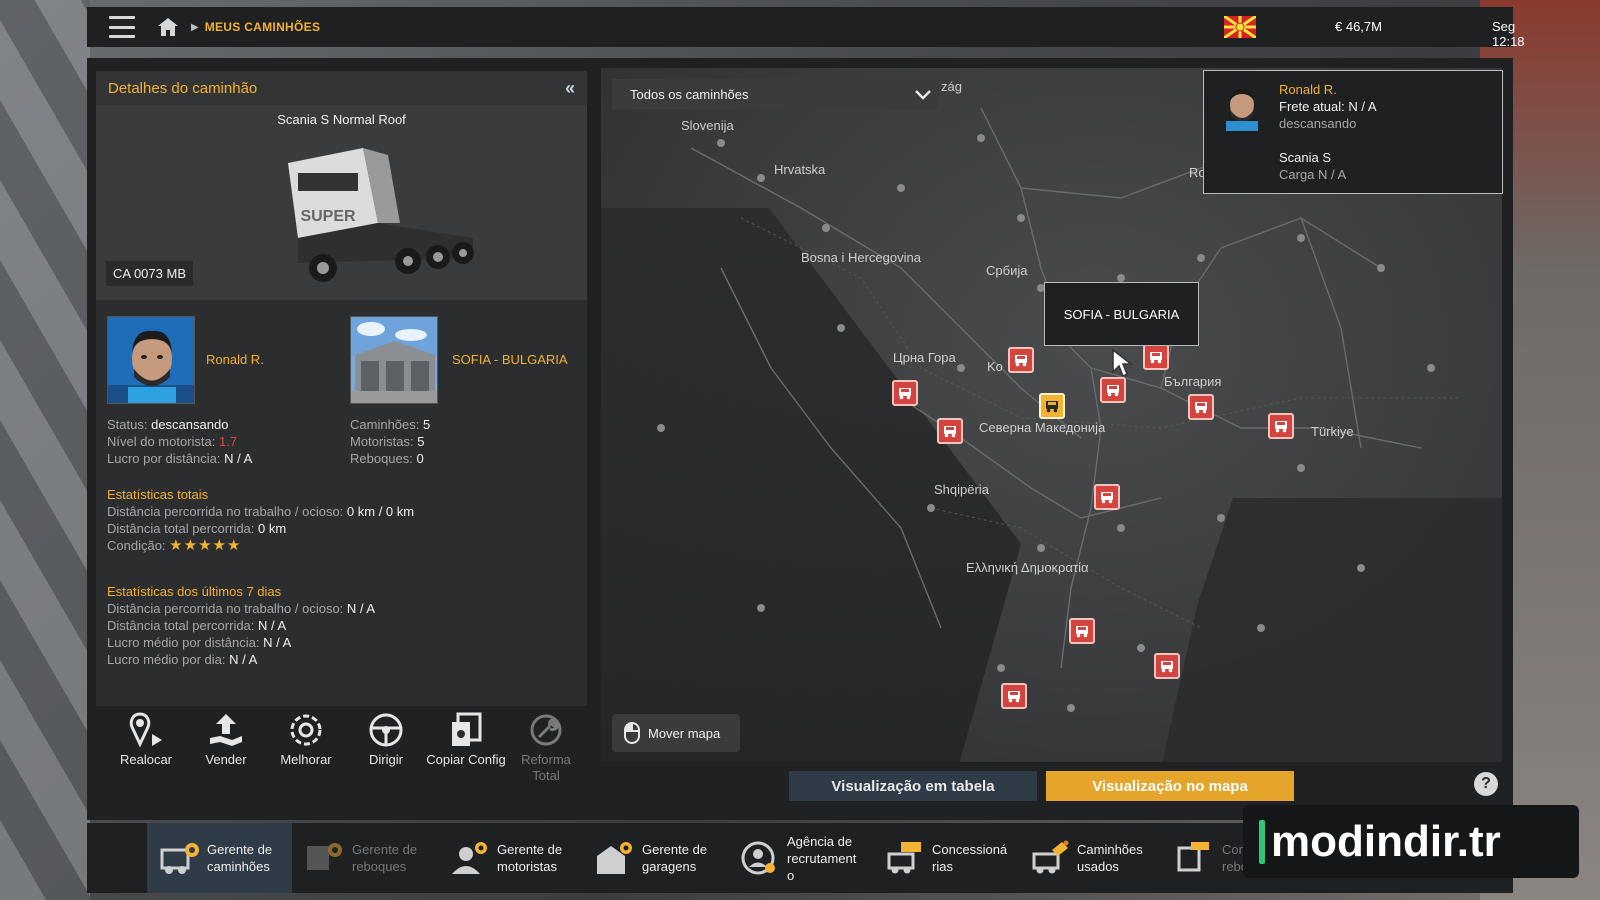 The height and width of the screenshot is (900, 1600). I want to click on driver-card-truck: Scania S, so click(1305, 157).